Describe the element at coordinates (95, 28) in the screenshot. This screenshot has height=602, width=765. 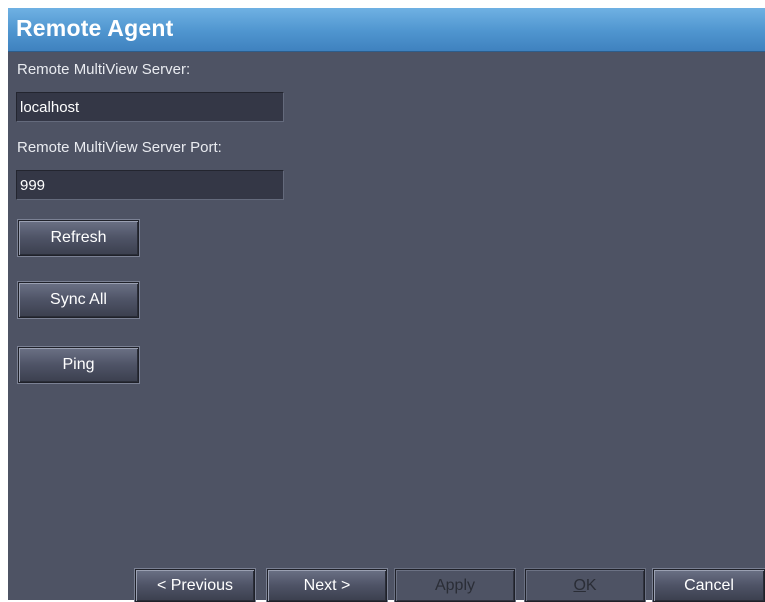
I see `dialog-title: Remote Agent` at that location.